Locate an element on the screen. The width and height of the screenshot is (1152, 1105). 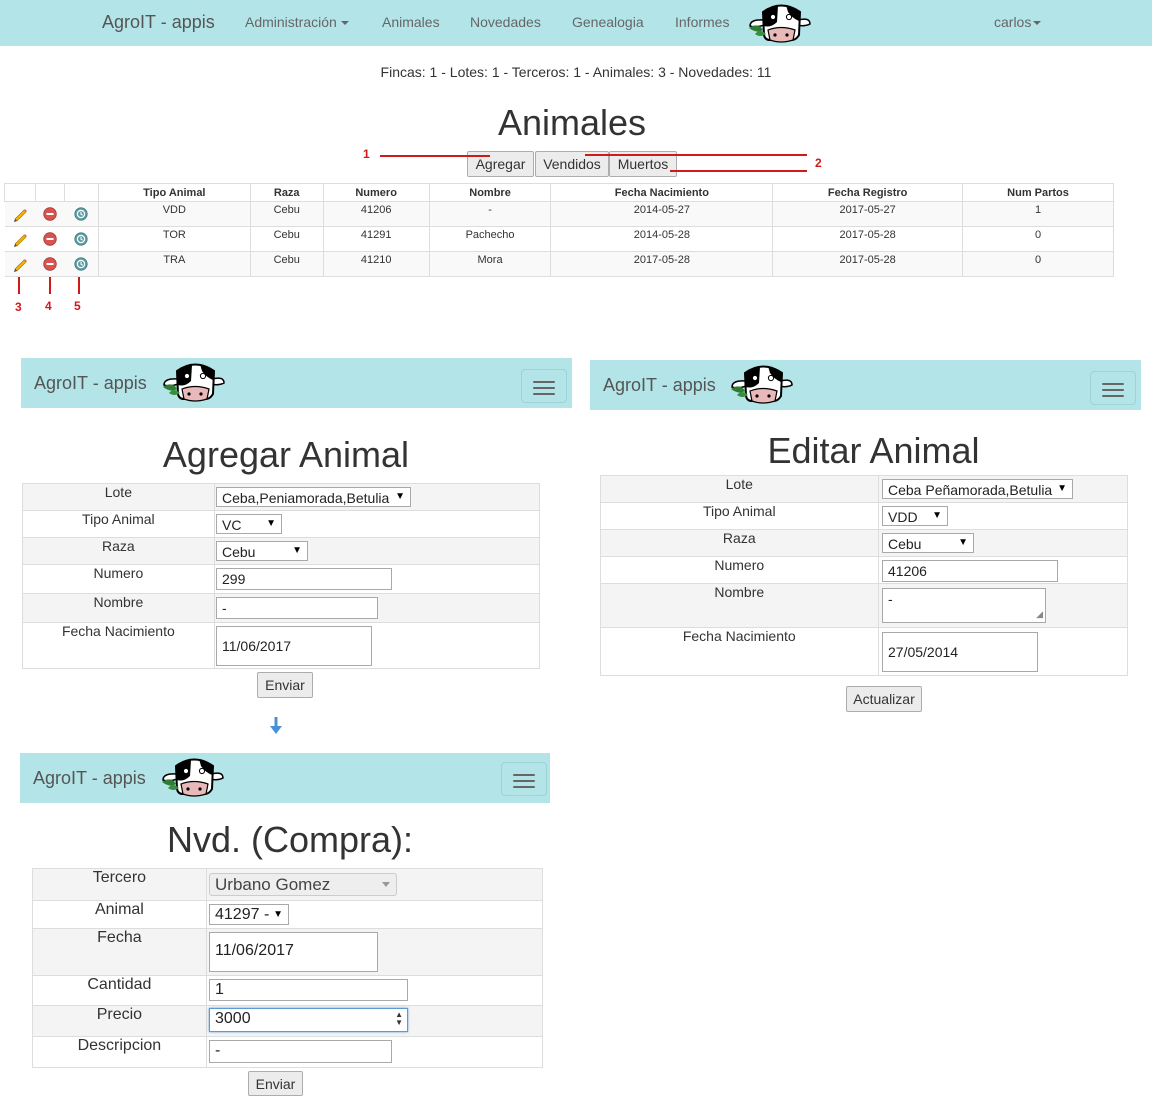
precio-input: 3000 ▲ ▼ is located at coordinates (308, 1020).